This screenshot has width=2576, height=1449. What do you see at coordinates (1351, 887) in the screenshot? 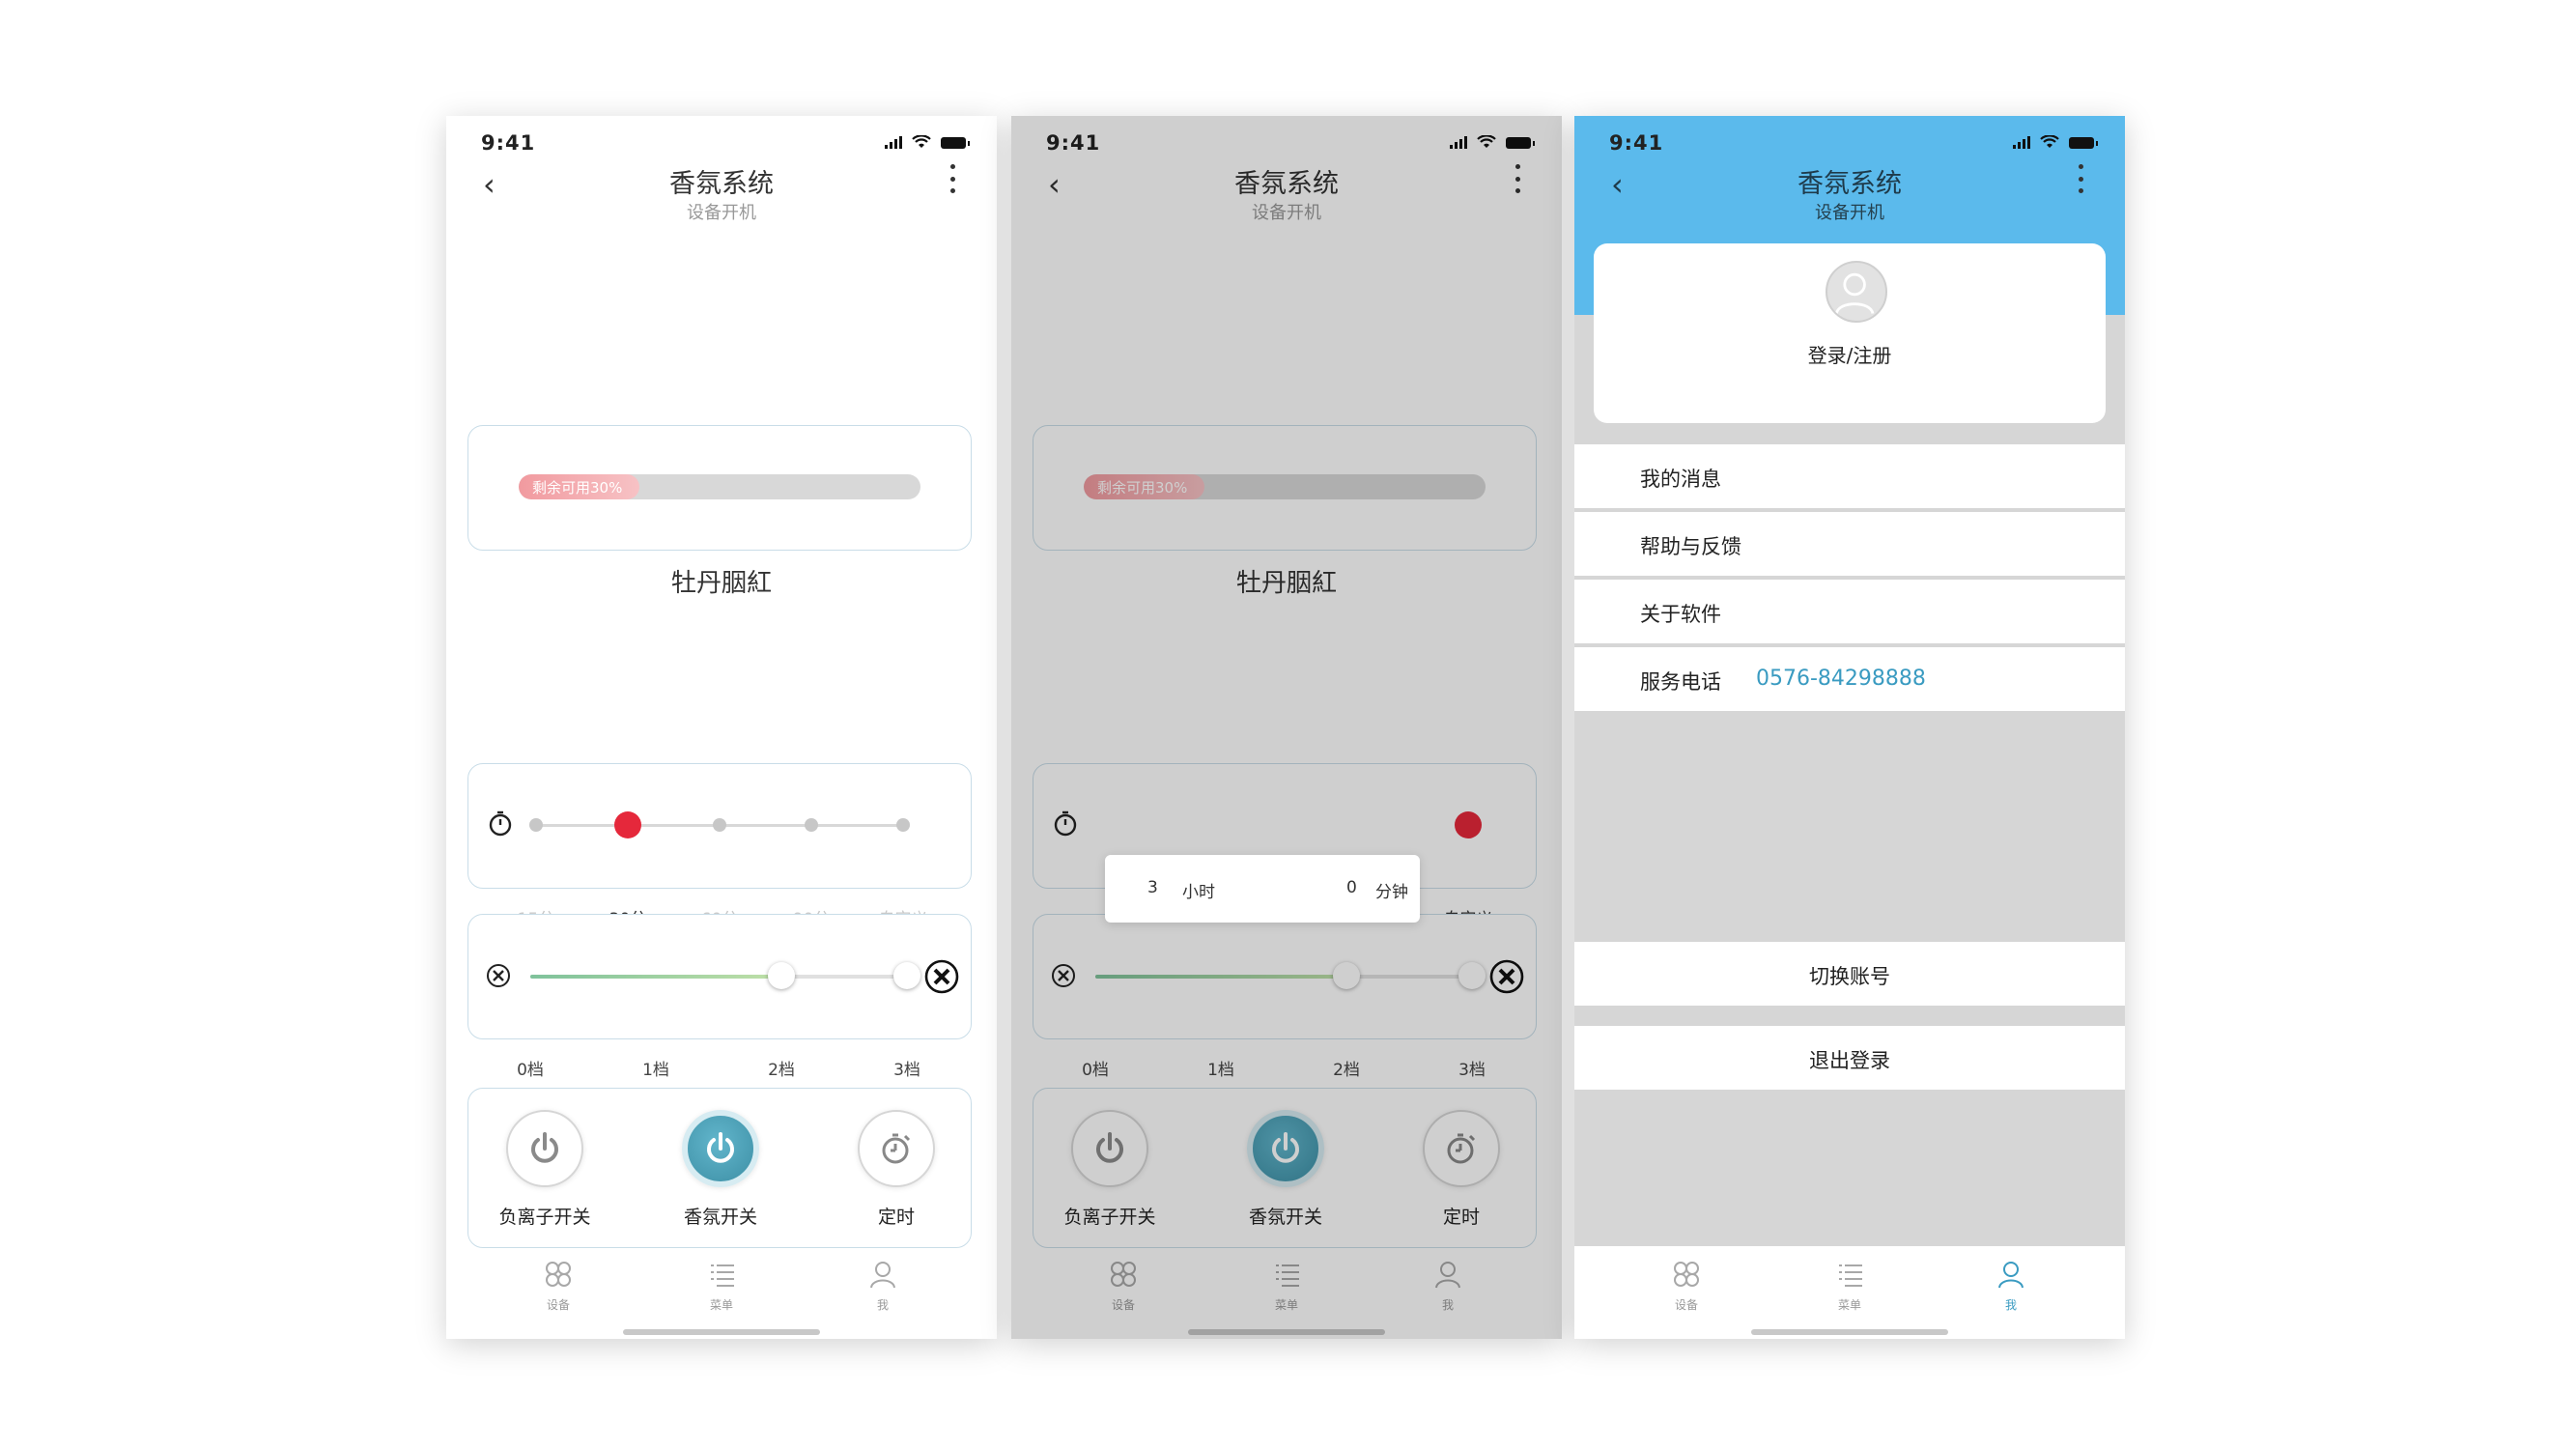
I see `picker-minutes-value: 0` at bounding box center [1351, 887].